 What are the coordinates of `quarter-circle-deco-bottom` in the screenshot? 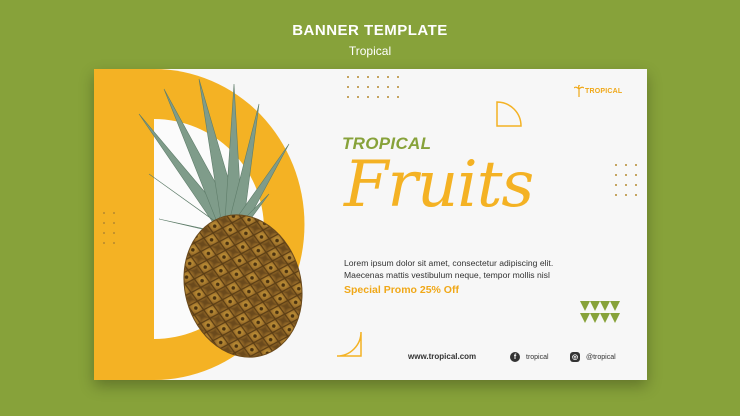 It's located at (349, 344).